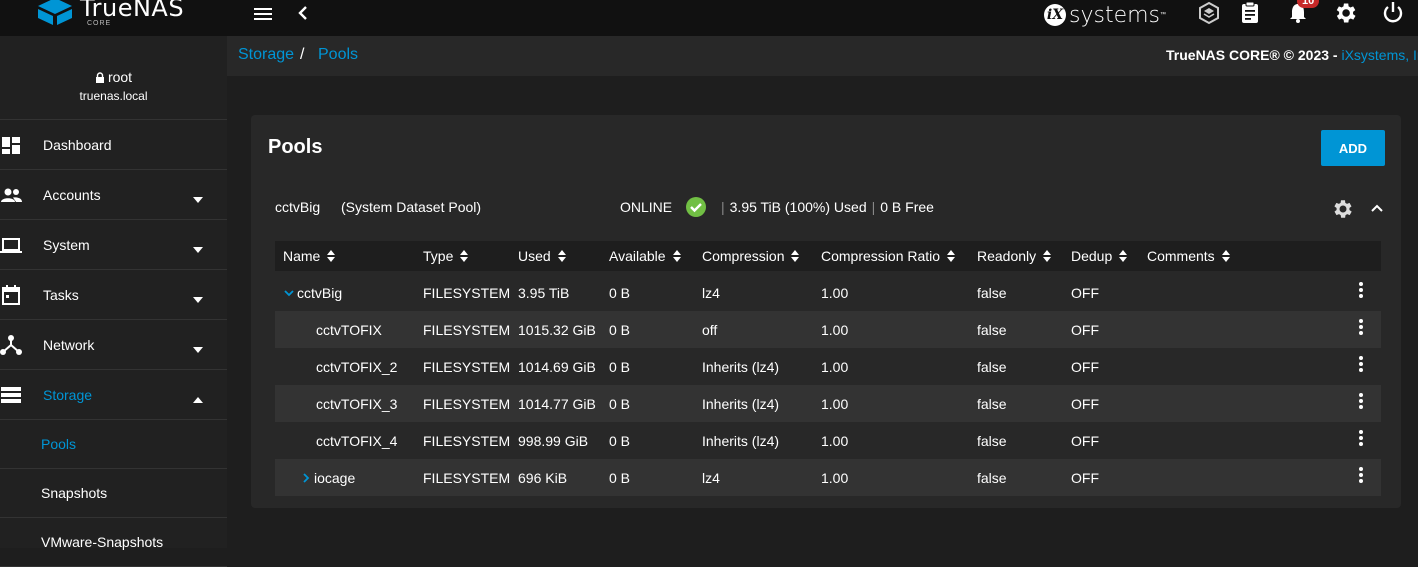 The width and height of the screenshot is (1418, 567). What do you see at coordinates (1308, 4) in the screenshot?
I see `notification-badge: 10` at bounding box center [1308, 4].